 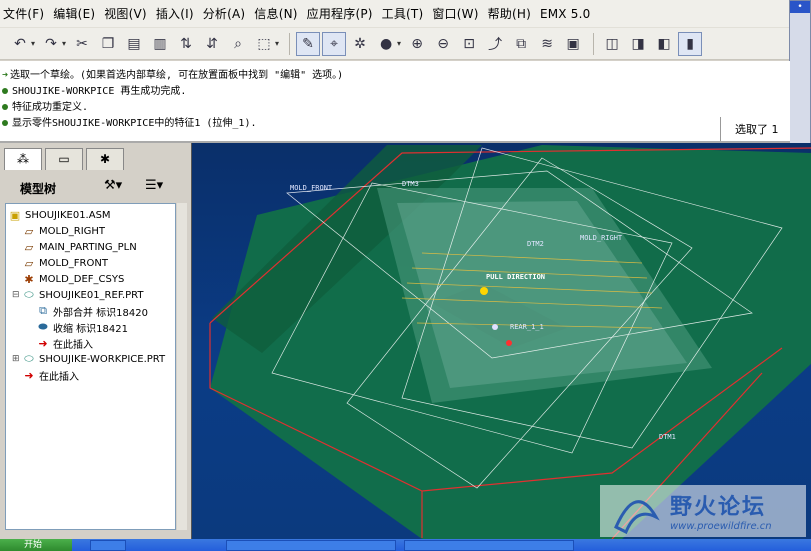 I want to click on start-button: 开始, so click(x=36, y=545).